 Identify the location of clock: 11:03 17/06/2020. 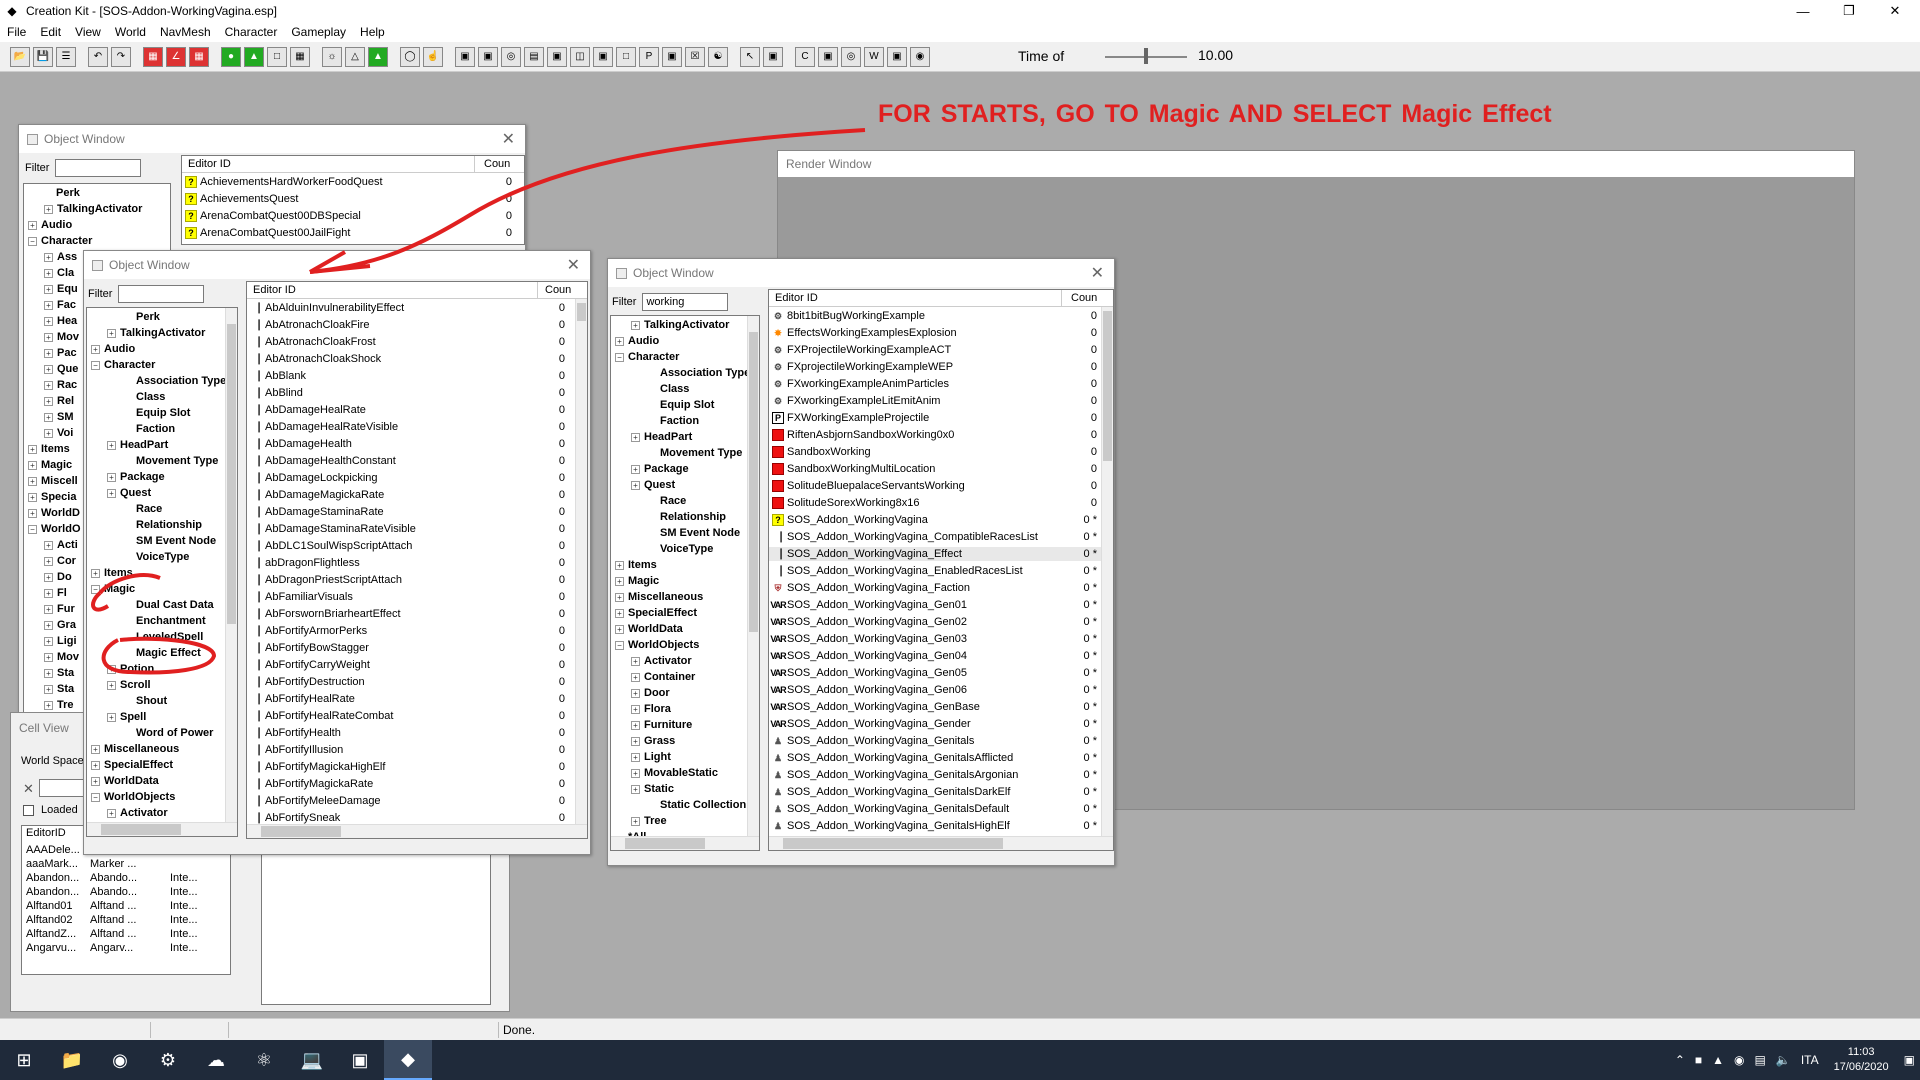
(1861, 1060).